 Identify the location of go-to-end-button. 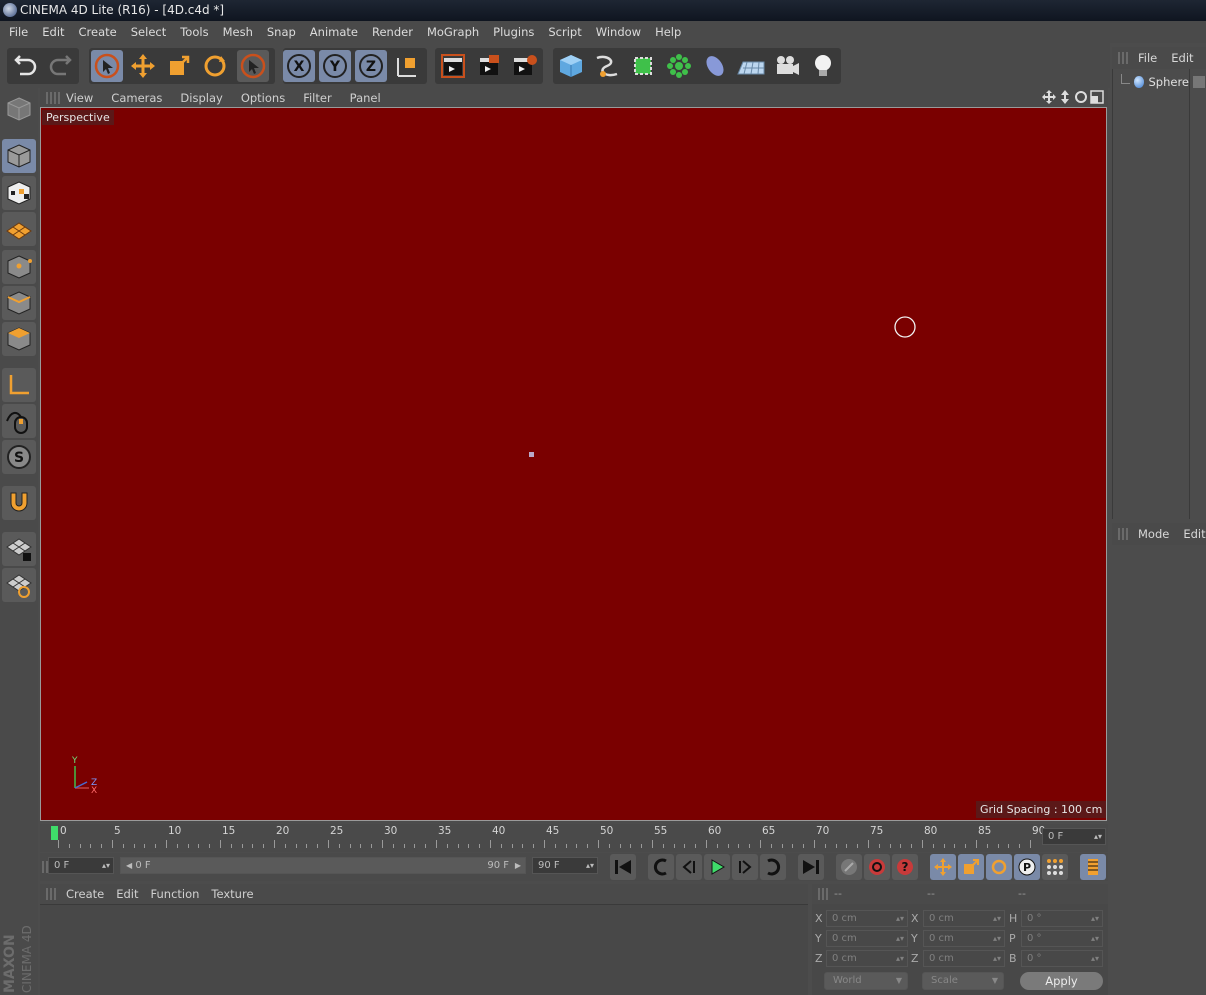
(811, 867).